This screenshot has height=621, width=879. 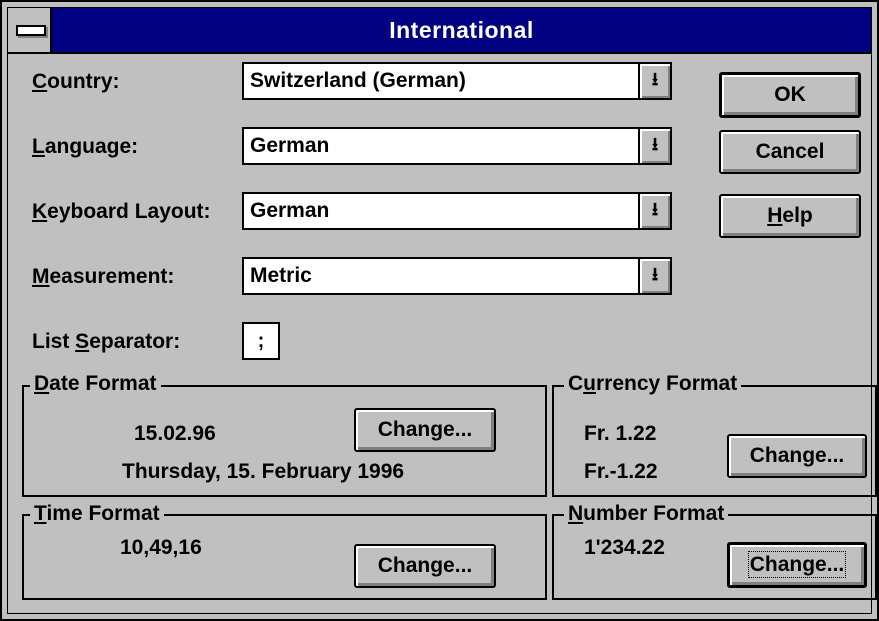 I want to click on ok-button: OK, so click(x=790, y=95).